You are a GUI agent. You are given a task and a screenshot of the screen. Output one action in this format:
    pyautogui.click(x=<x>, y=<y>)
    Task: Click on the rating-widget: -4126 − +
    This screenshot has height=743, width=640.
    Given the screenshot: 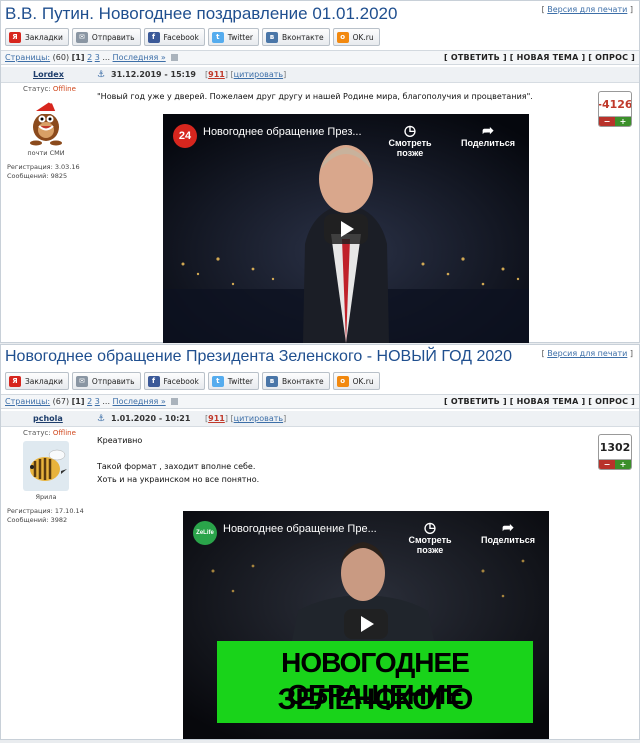 What is the action you would take?
    pyautogui.click(x=615, y=109)
    